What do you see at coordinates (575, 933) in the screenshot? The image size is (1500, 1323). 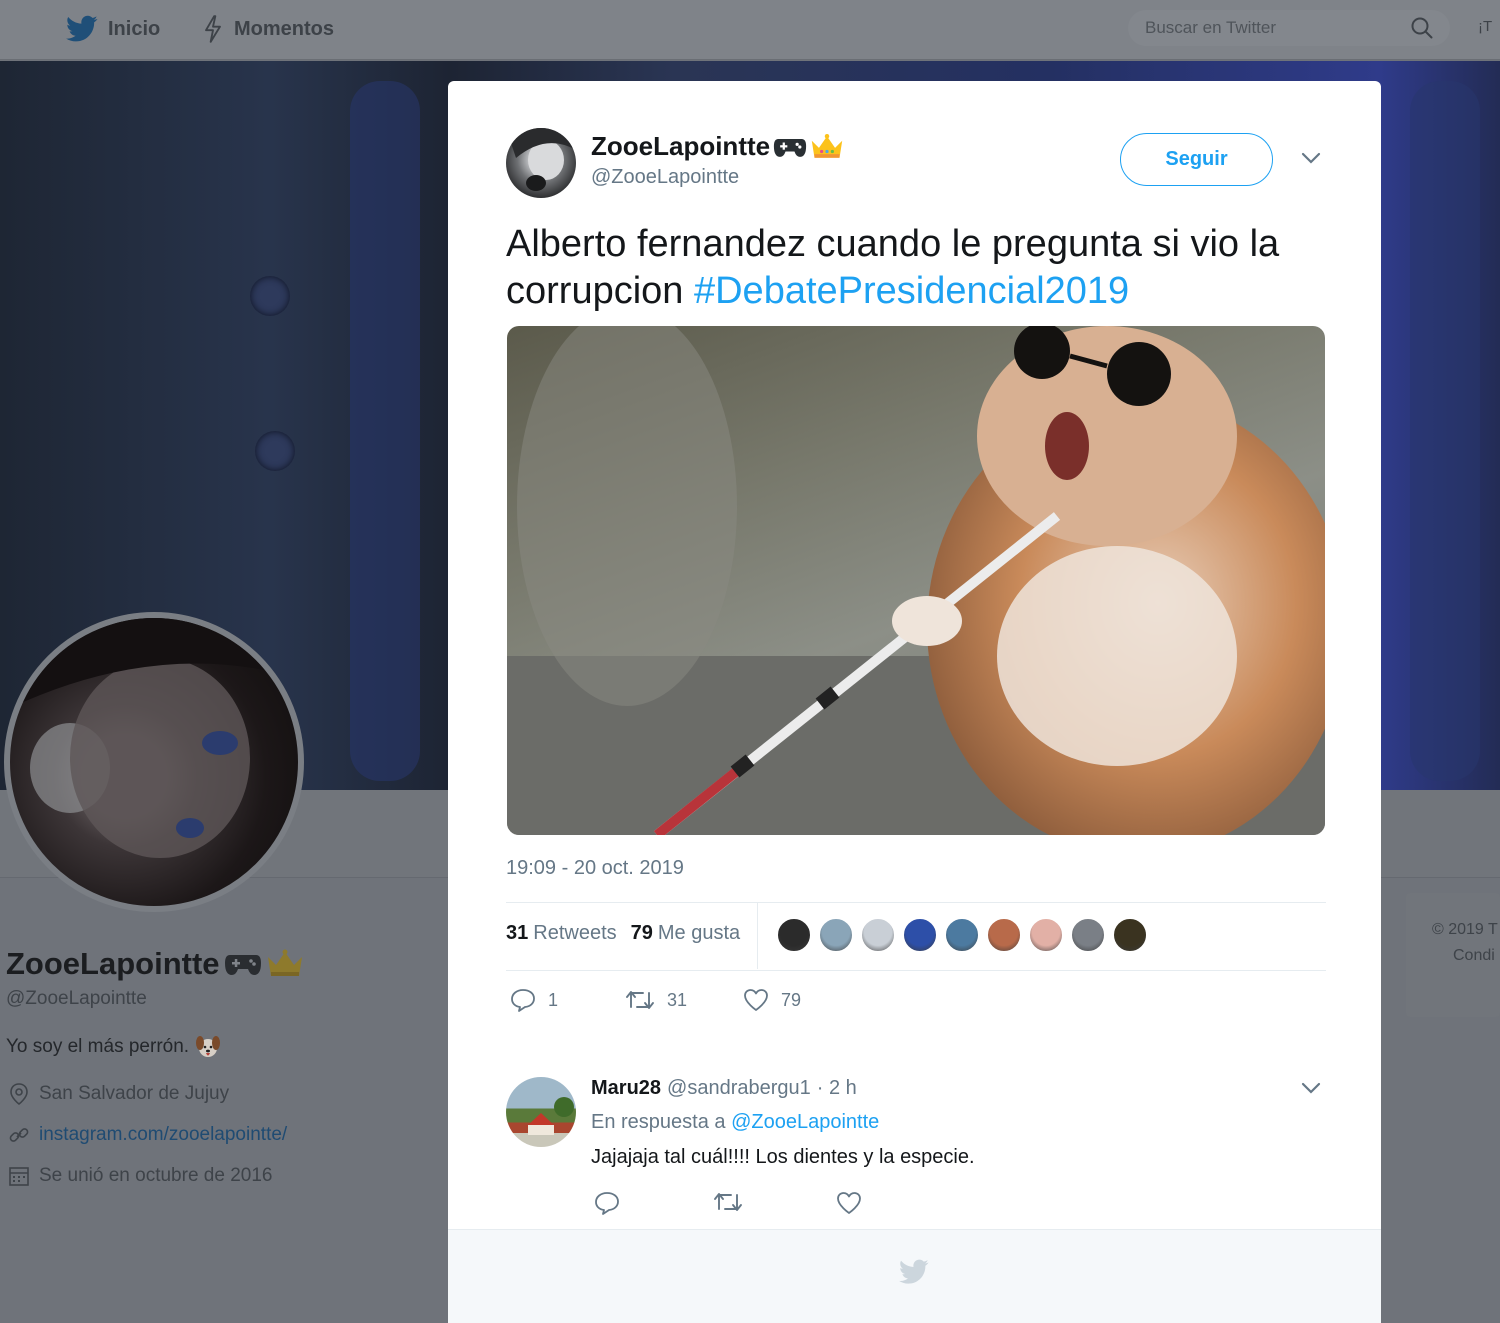 I see `retweets-label: Retweets` at bounding box center [575, 933].